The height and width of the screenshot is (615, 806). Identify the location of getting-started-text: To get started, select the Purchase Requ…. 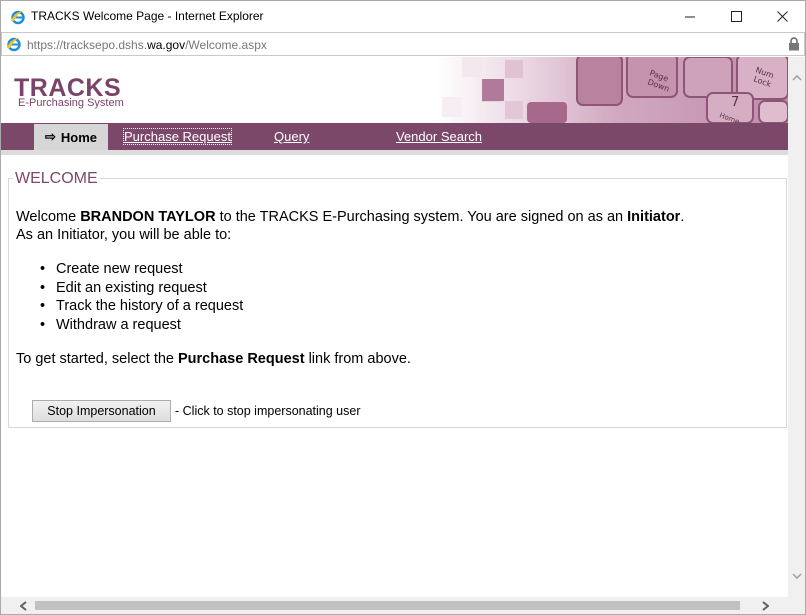
(396, 359).